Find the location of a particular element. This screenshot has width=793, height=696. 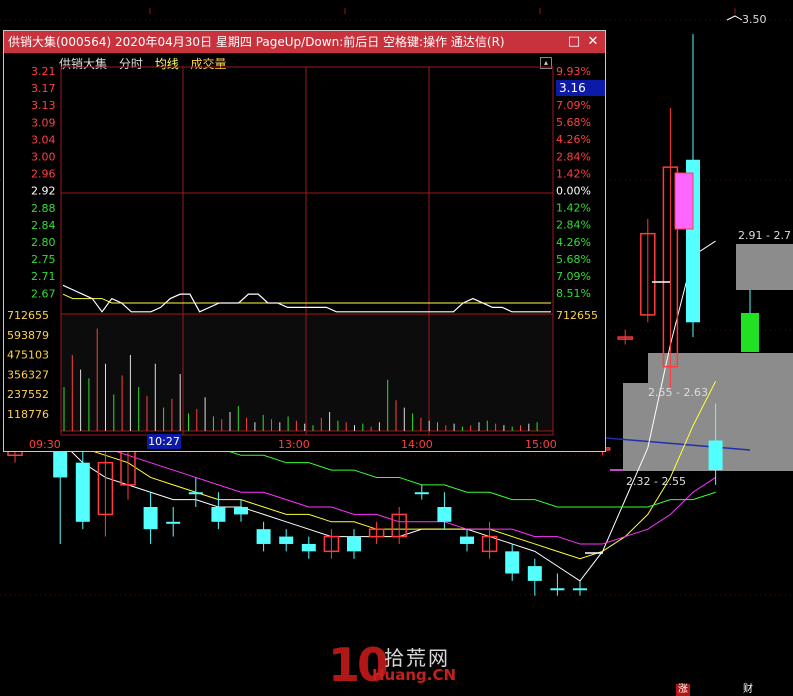

price-label-left: 3.13 is located at coordinates (43, 105).